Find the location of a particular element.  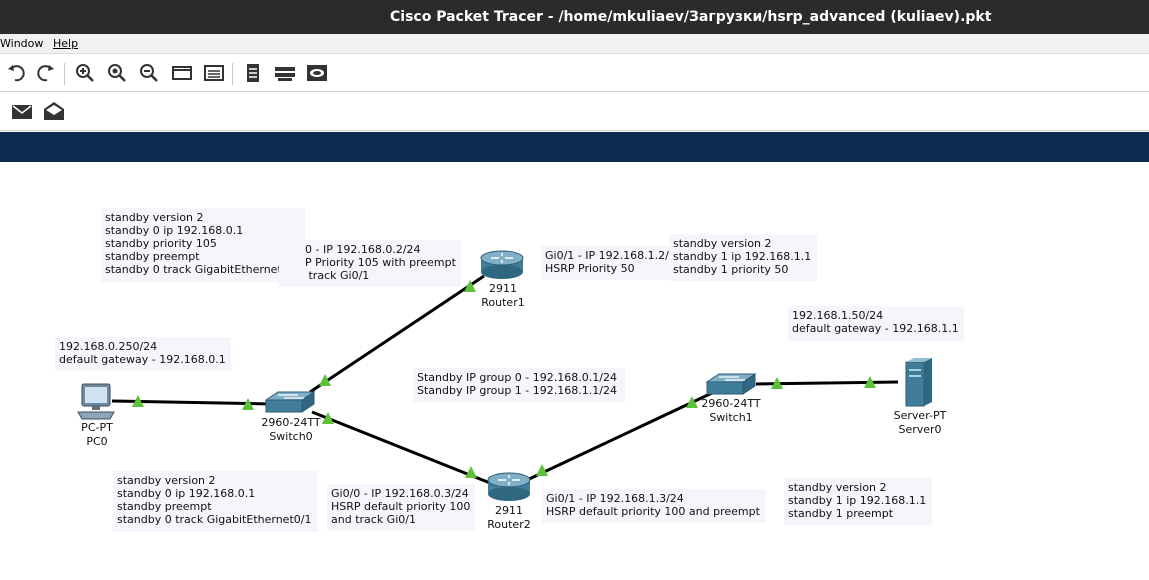

cable-switch0-router1 is located at coordinates (397, 334).